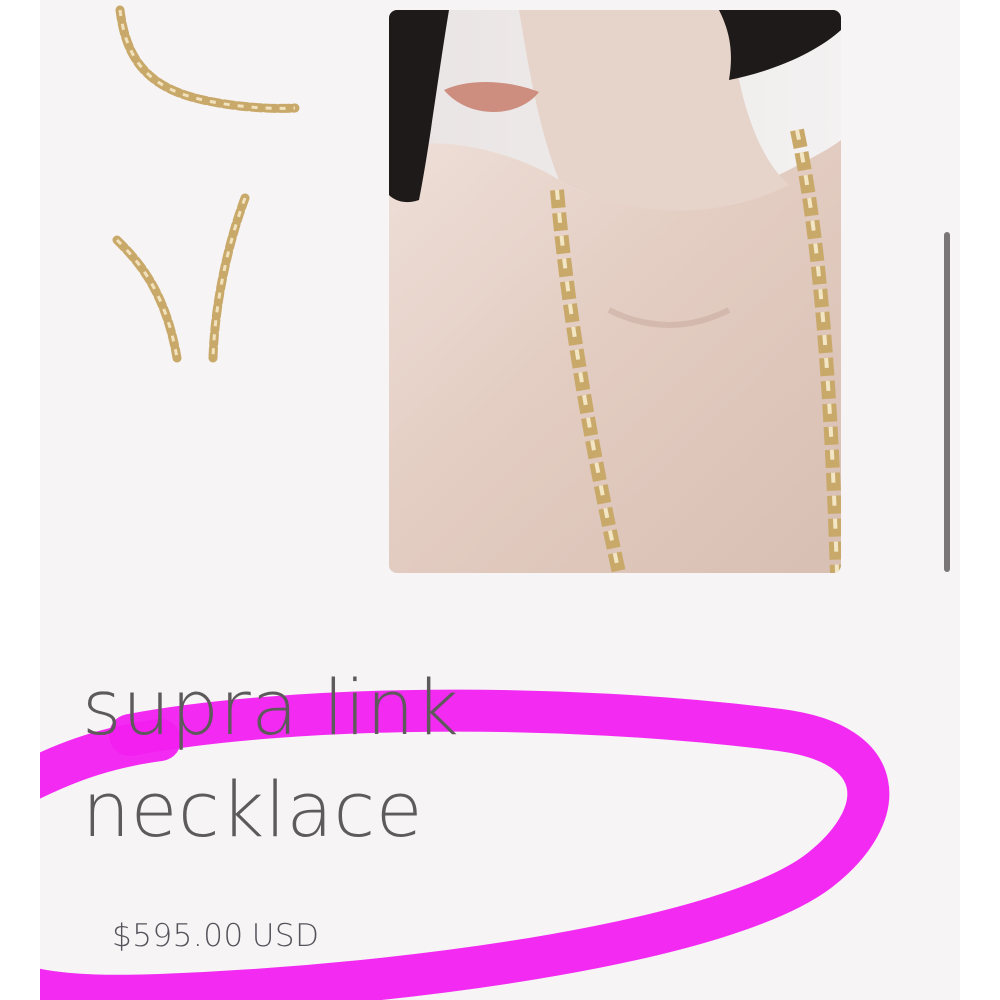 The height and width of the screenshot is (1000, 1000). What do you see at coordinates (947, 402) in the screenshot?
I see `scrollbar` at bounding box center [947, 402].